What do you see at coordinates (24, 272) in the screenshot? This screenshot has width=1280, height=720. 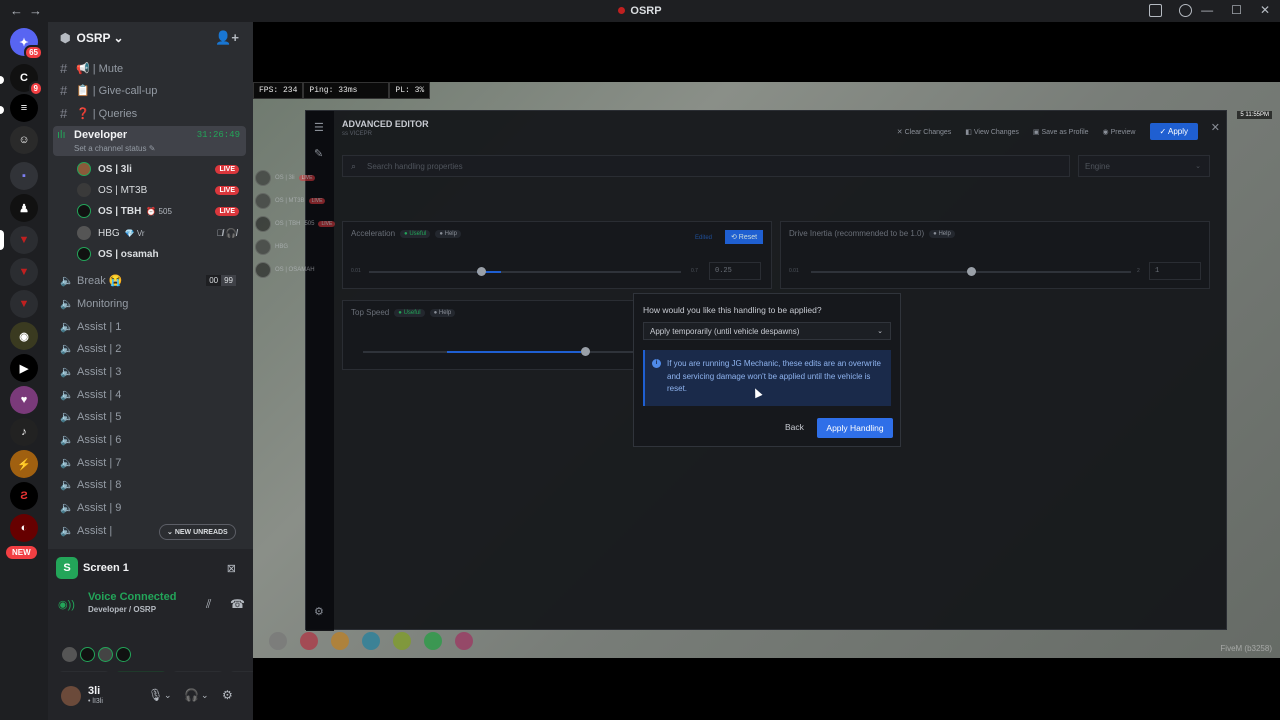 I see `server-icon-5: ▼` at bounding box center [24, 272].